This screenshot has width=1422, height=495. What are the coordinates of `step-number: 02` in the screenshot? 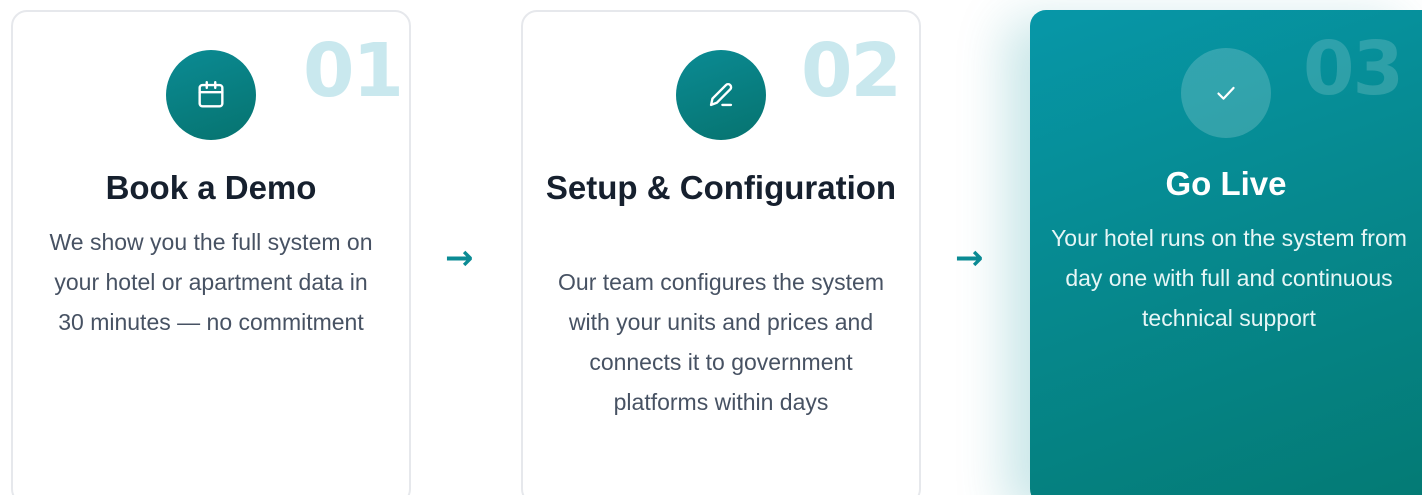 It's located at (851, 71).